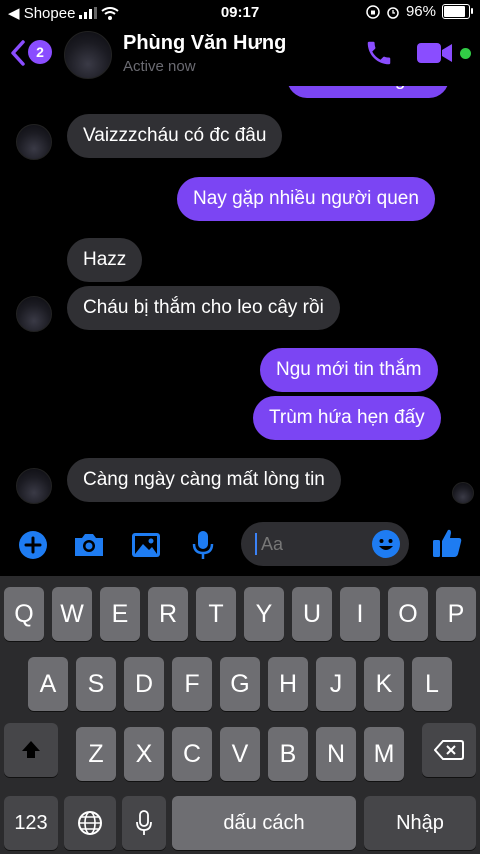  Describe the element at coordinates (272, 544) in the screenshot. I see `message-input-placeholder: Aa` at that location.